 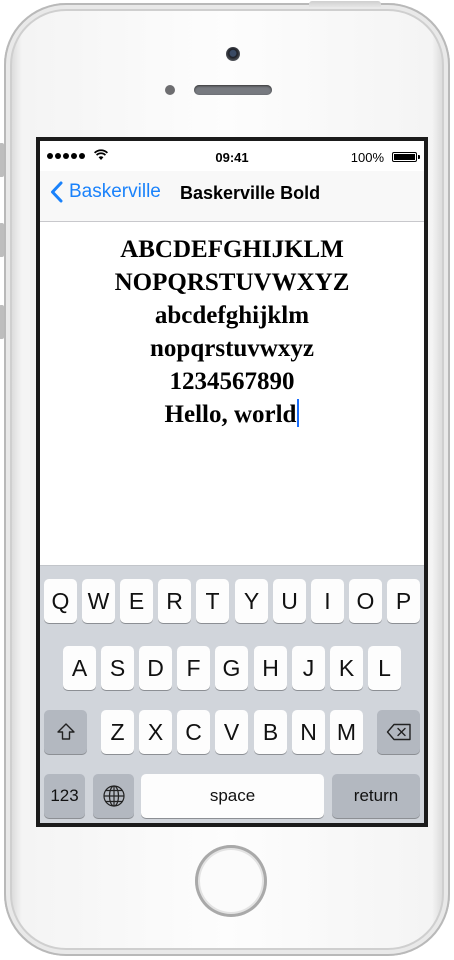 I want to click on numbers-key: 123, so click(x=64, y=796).